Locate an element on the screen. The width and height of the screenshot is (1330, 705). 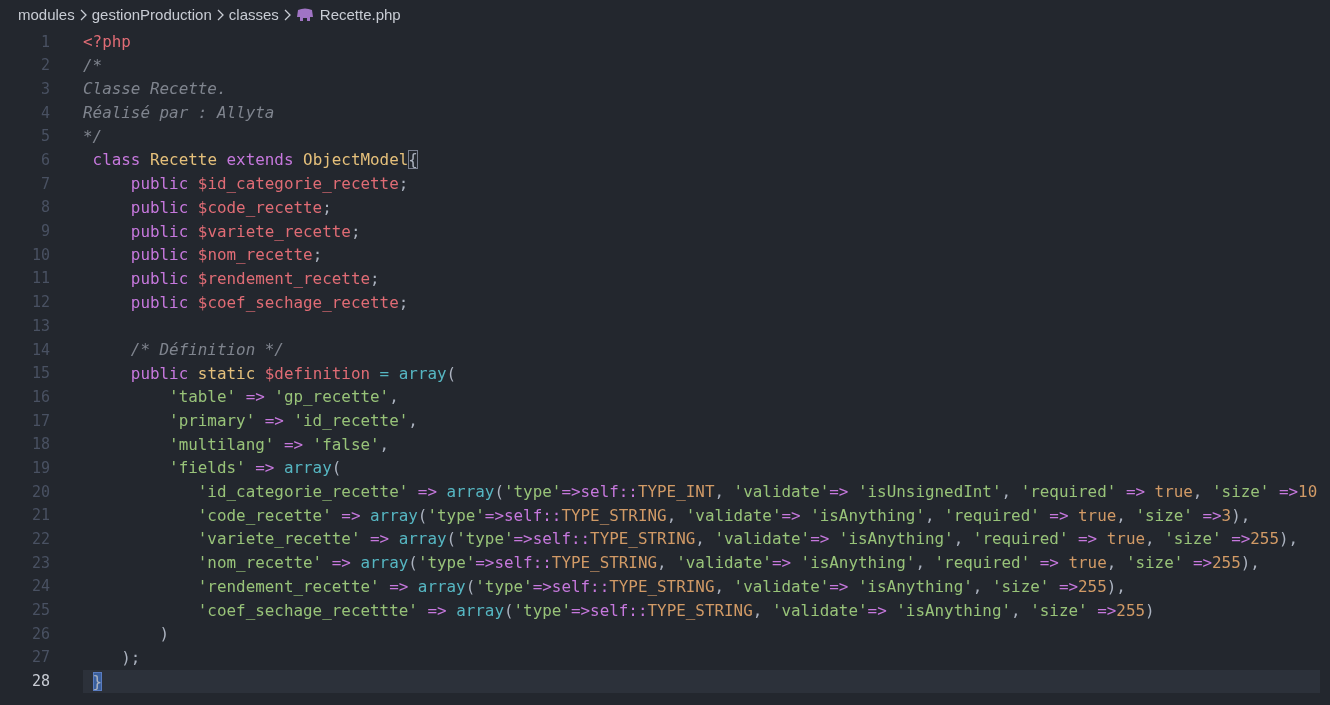
code-line: public $rendement_recette; is located at coordinates (254, 278).